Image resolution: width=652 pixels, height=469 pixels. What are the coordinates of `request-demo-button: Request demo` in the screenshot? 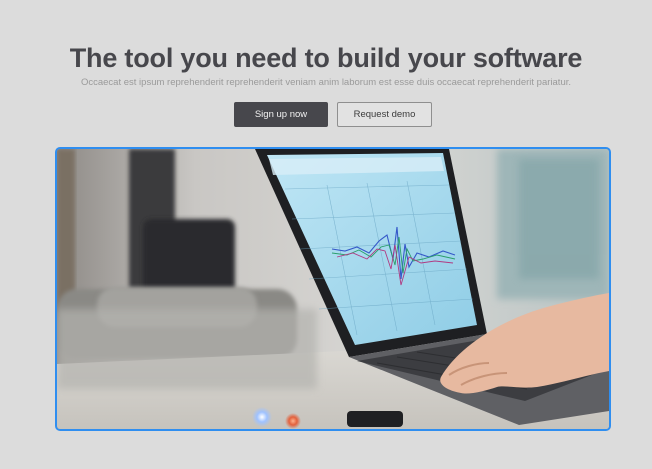 It's located at (384, 114).